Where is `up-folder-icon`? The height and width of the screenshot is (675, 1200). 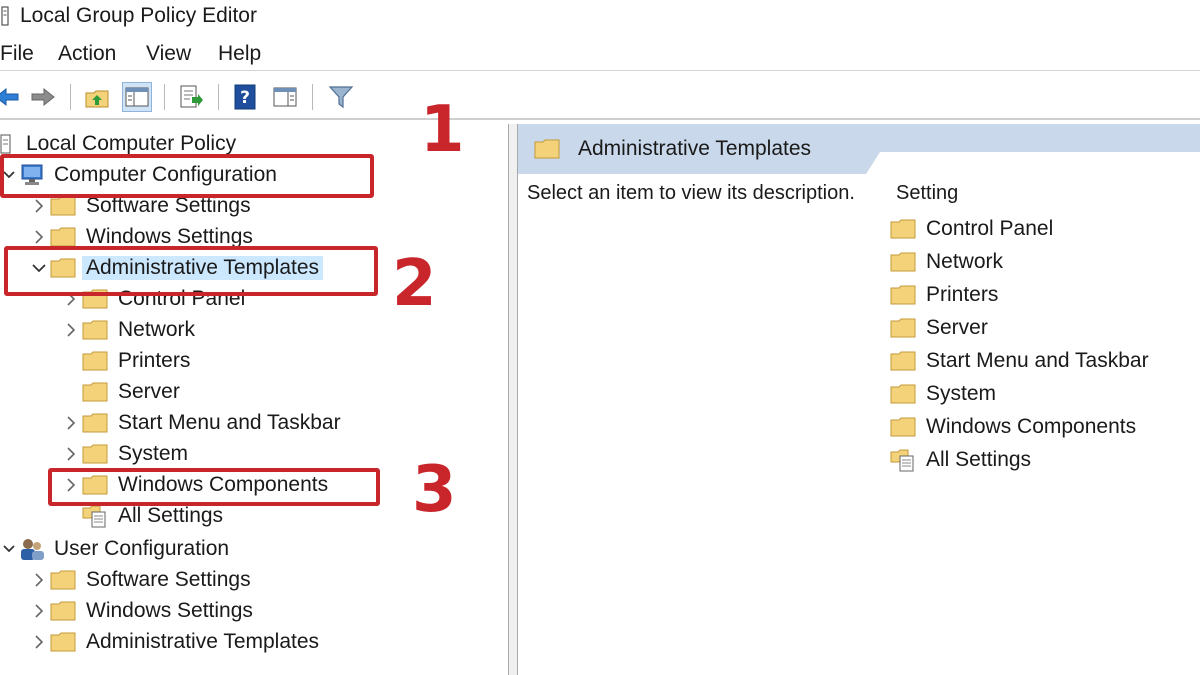
up-folder-icon is located at coordinates (97, 99).